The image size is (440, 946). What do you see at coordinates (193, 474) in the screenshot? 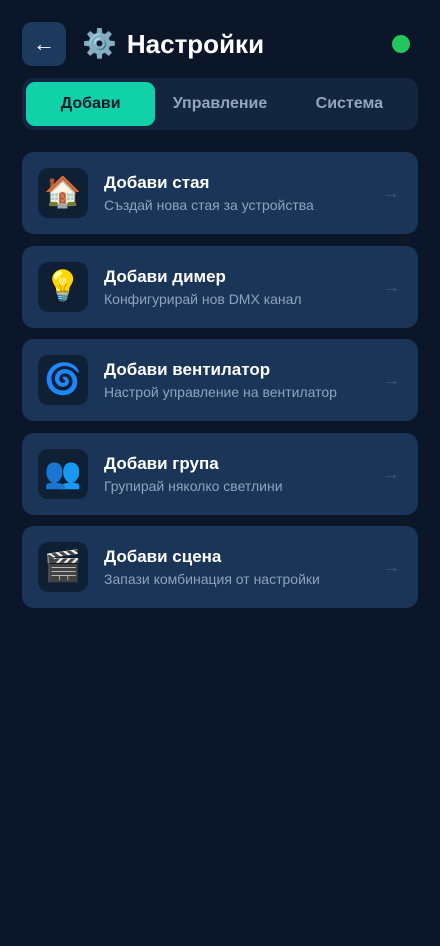
I see `card-text: Добави група Групирай няколко светлини` at bounding box center [193, 474].